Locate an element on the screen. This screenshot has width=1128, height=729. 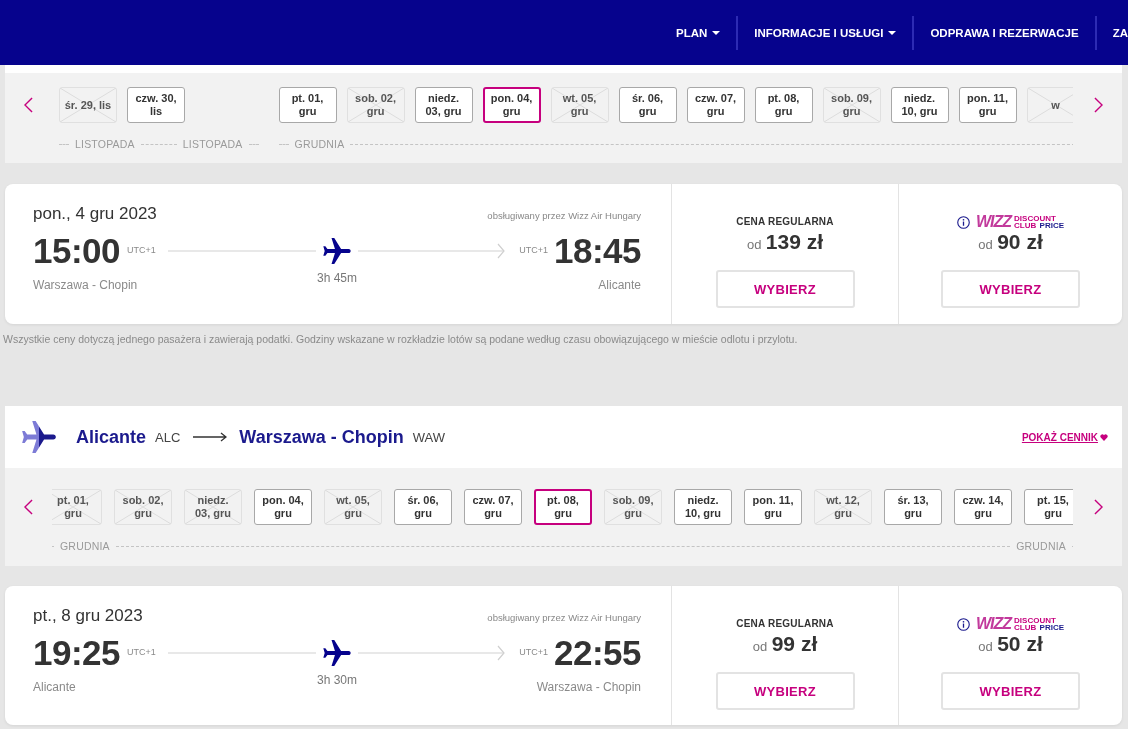
nav-menu-item: INFORMACJE I USŁUGI is located at coordinates (825, 32).